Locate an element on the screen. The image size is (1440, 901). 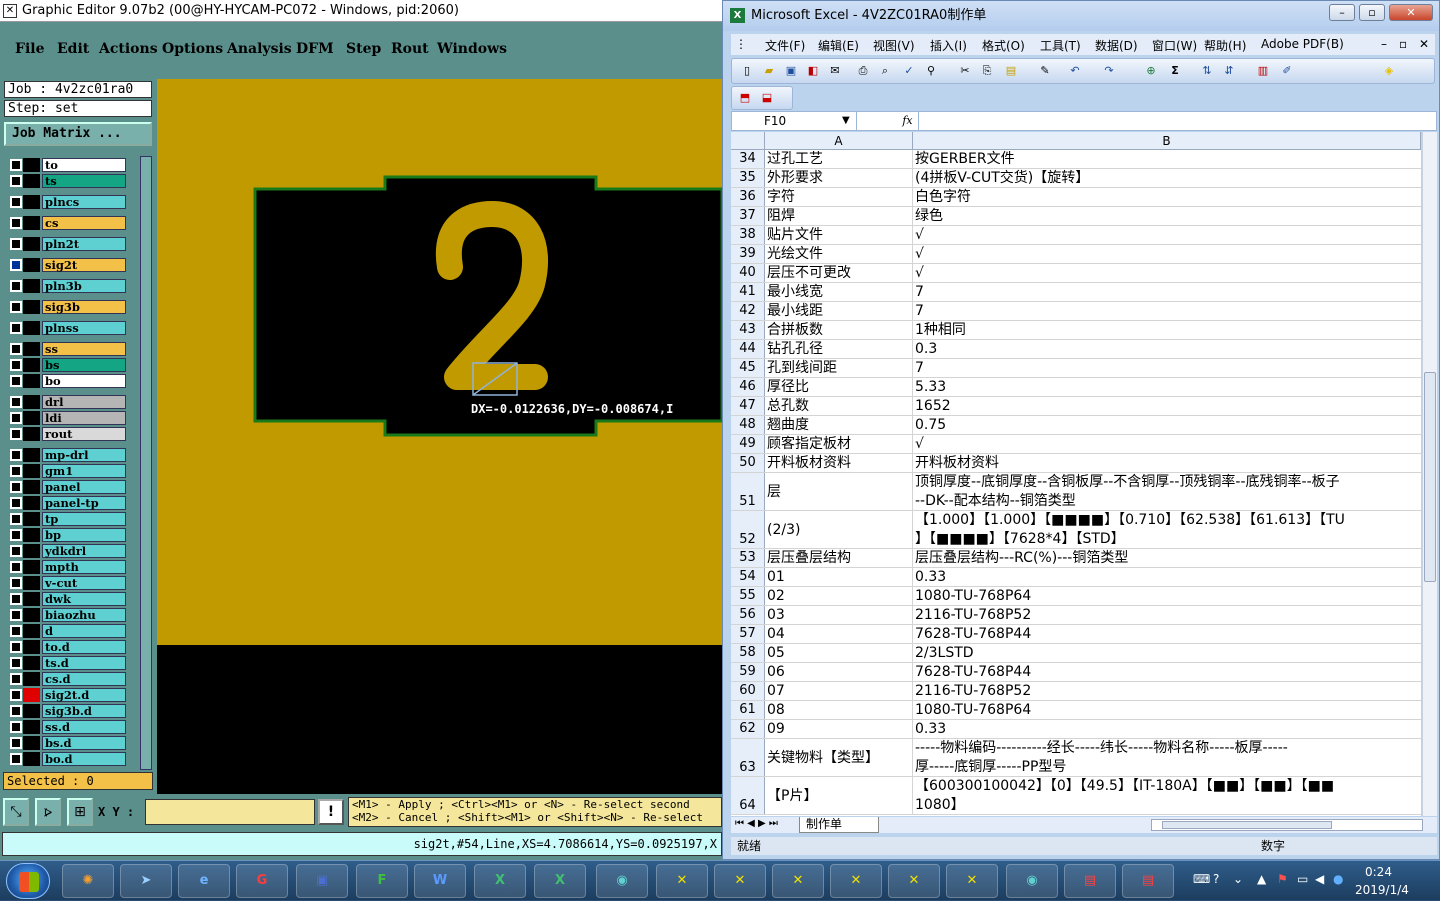
layer-name: sig3b is located at coordinates (84, 307).